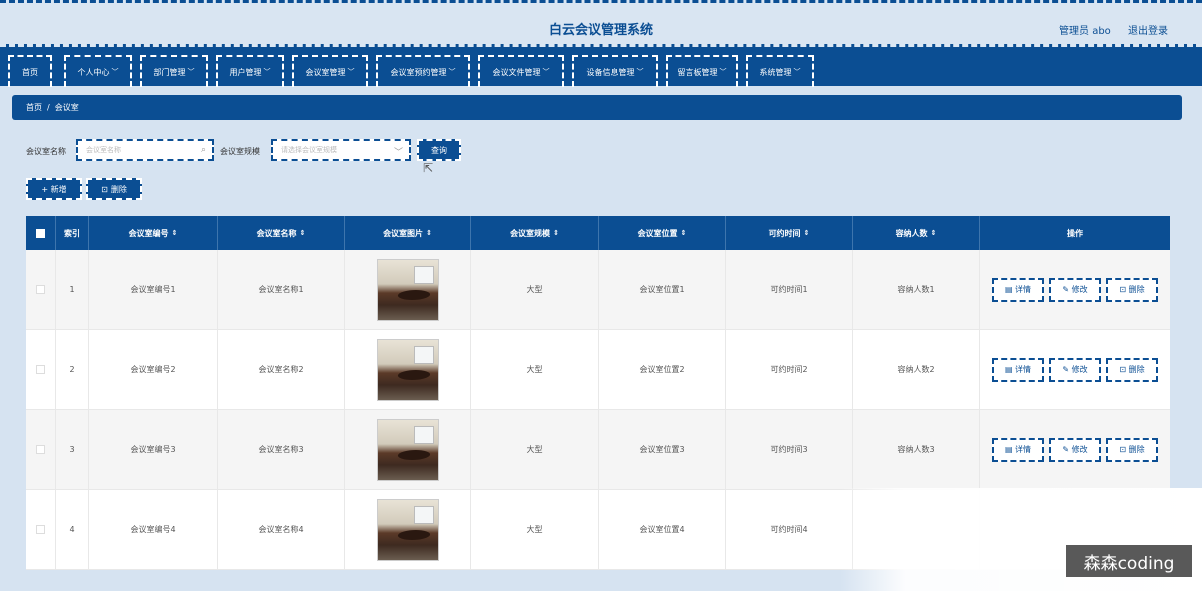  I want to click on query-button: 查询, so click(439, 150).